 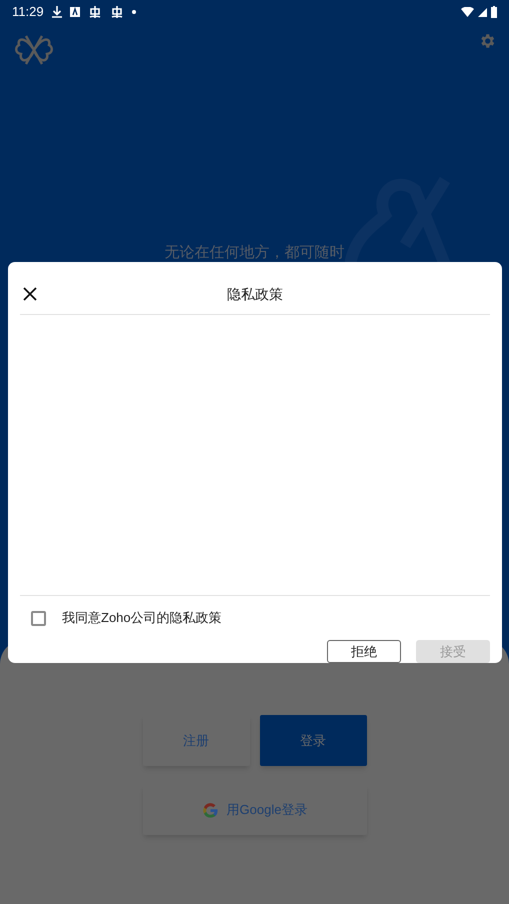 I want to click on status-time: 11:29, so click(x=28, y=12).